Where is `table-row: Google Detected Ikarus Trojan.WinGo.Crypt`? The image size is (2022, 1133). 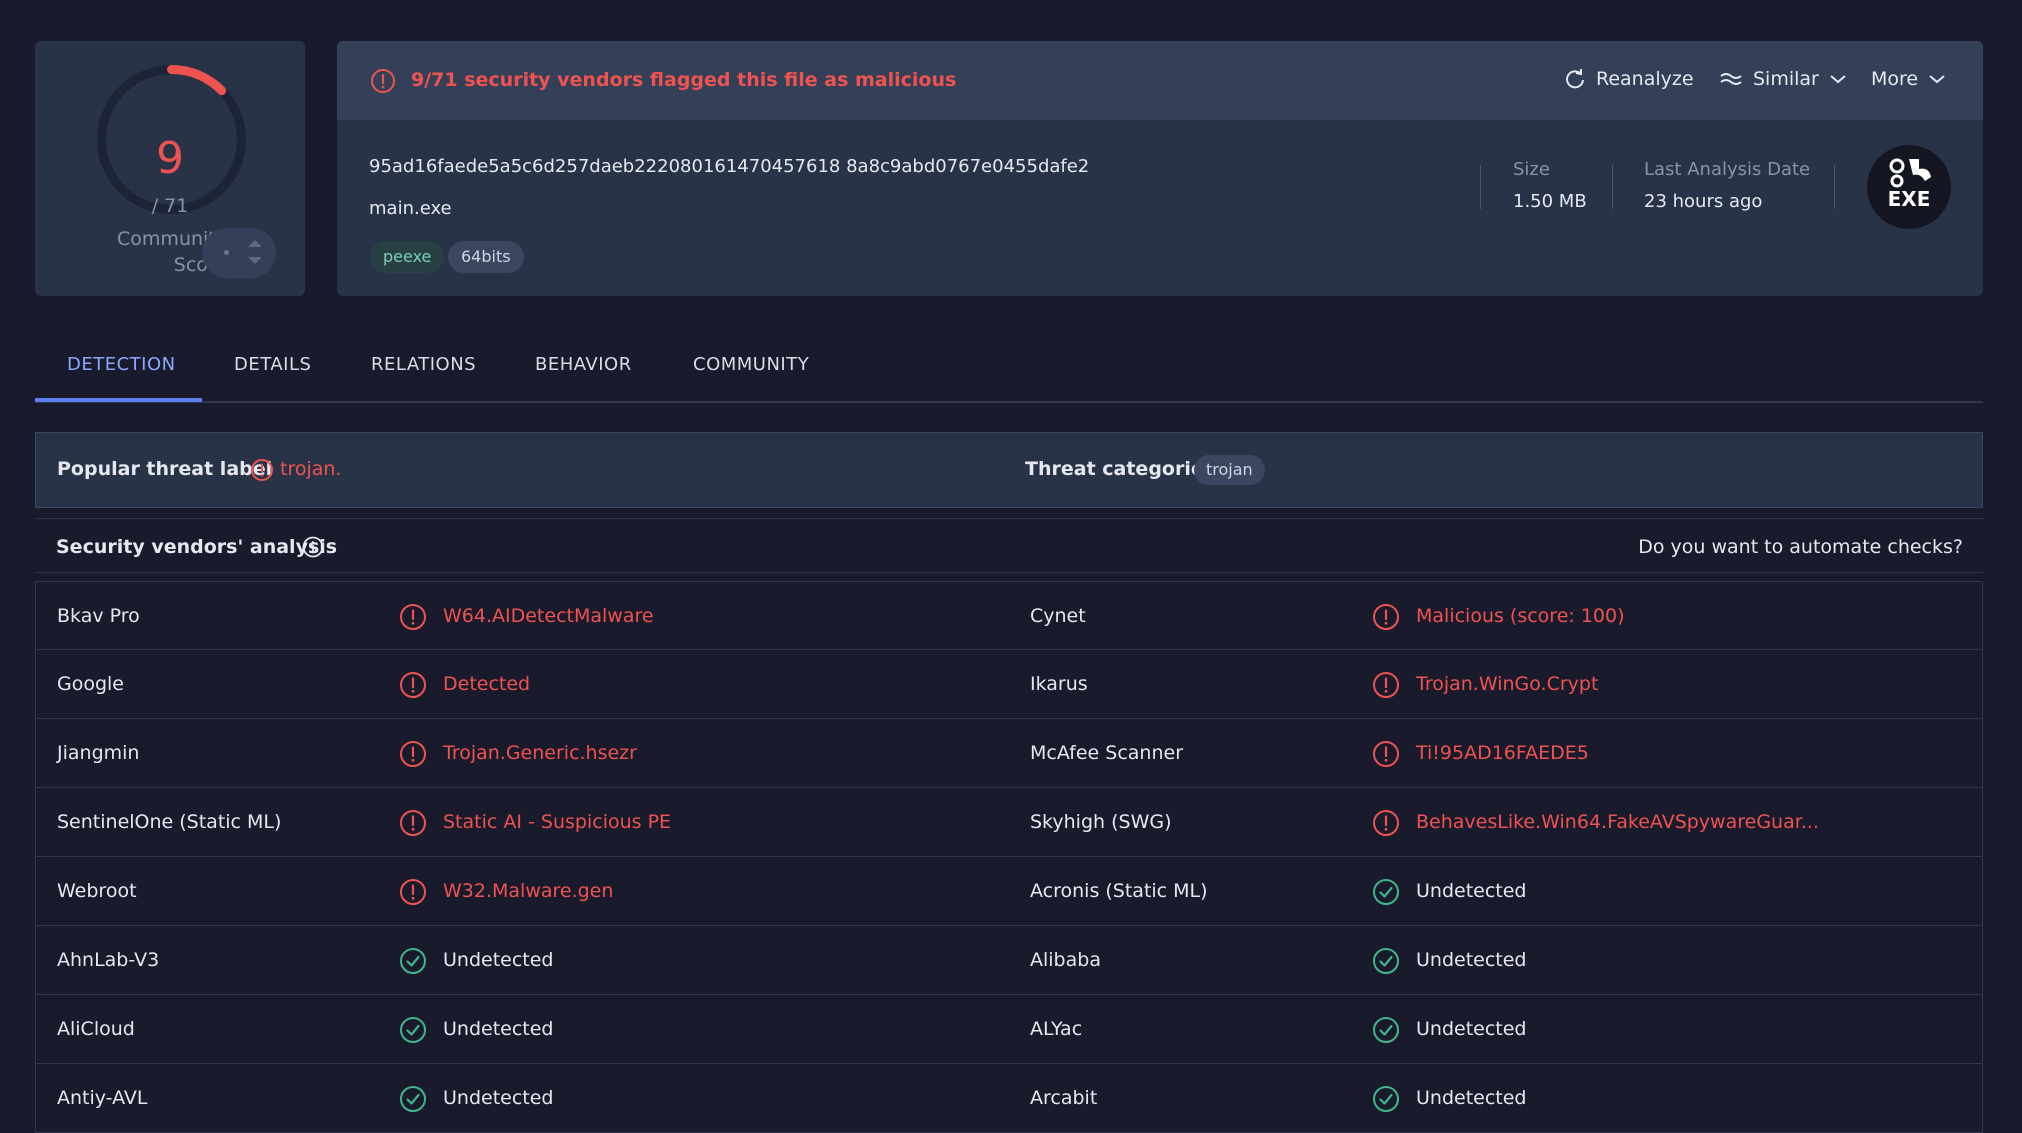
table-row: Google Detected Ikarus Trojan.WinGo.Crypt is located at coordinates (1009, 684).